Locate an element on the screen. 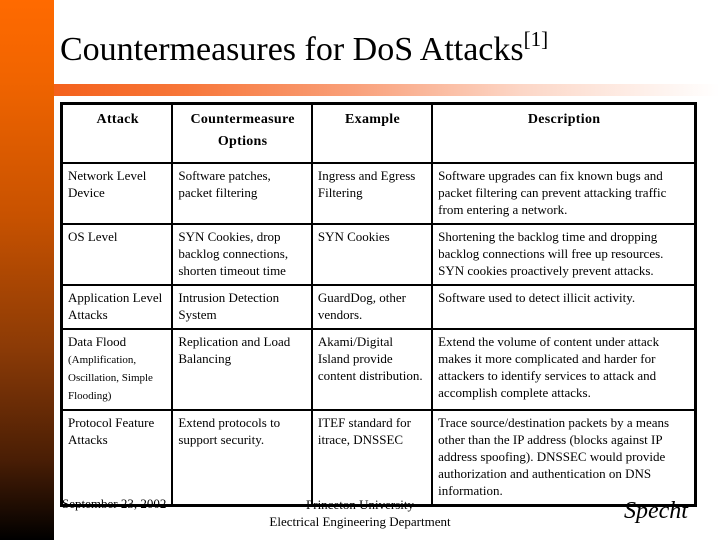 Image resolution: width=720 pixels, height=540 pixels. attack-text: Data Flood is located at coordinates (97, 341).